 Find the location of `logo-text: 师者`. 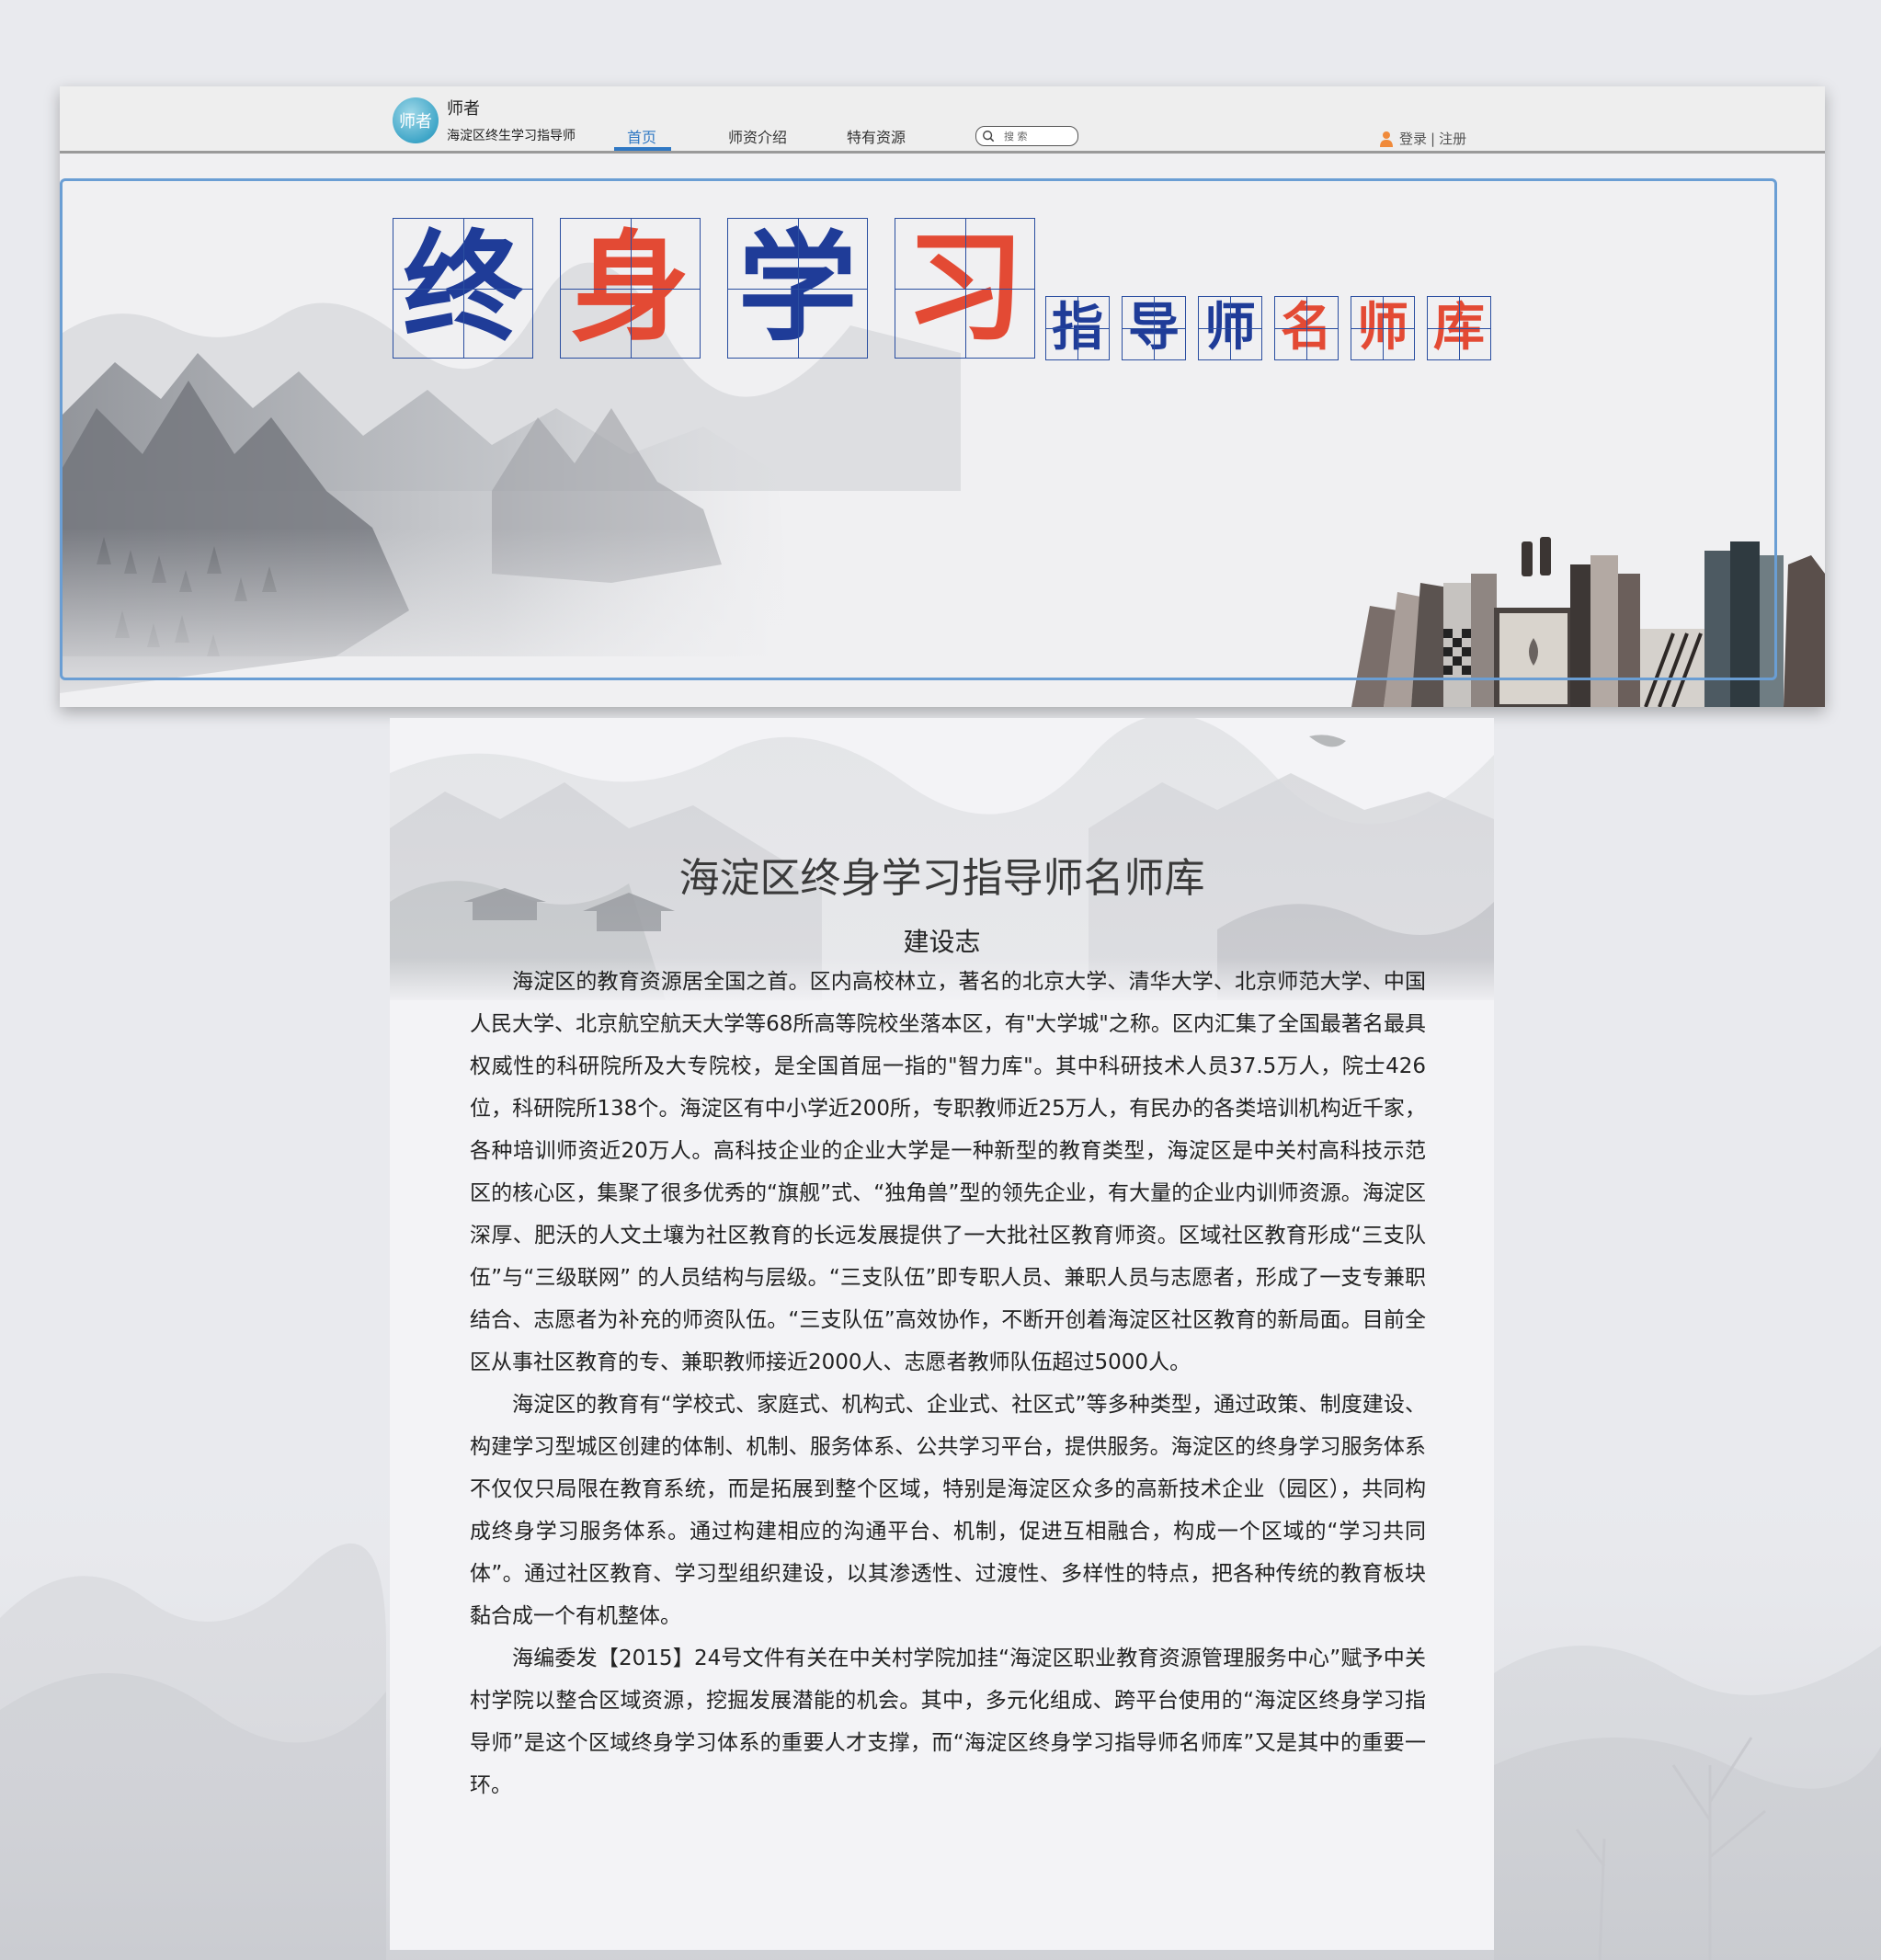

logo-text: 师者 is located at coordinates (415, 121).